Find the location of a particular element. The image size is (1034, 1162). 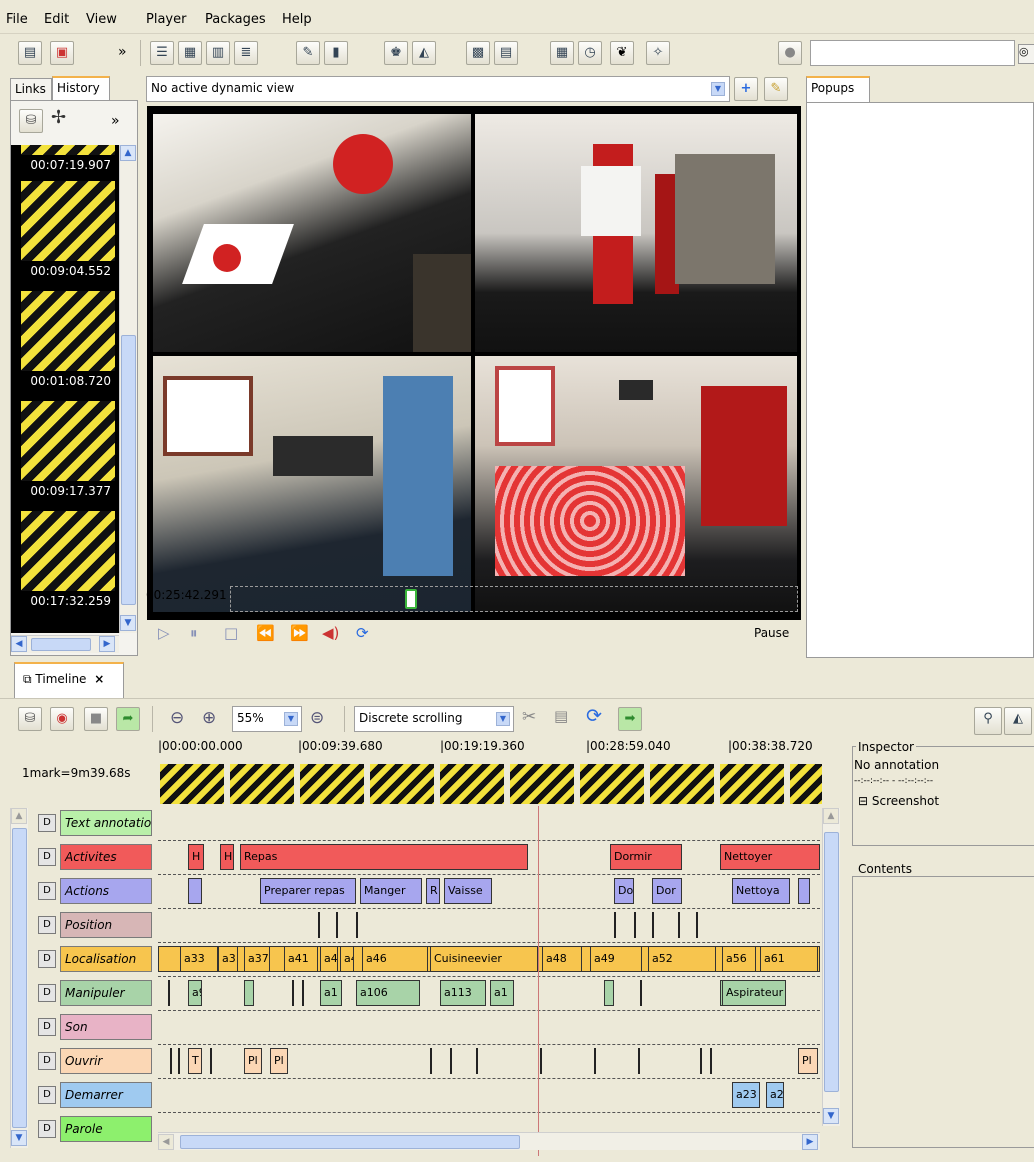

view-list-icon: ☰ is located at coordinates (162, 53).